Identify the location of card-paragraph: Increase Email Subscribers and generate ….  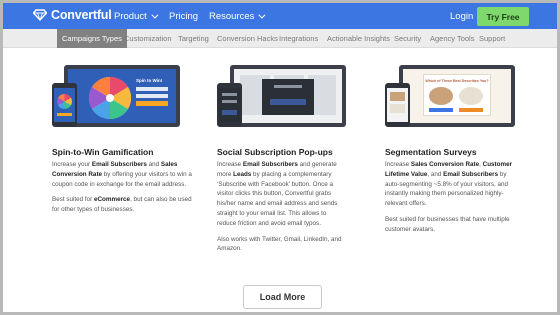
(277, 194).